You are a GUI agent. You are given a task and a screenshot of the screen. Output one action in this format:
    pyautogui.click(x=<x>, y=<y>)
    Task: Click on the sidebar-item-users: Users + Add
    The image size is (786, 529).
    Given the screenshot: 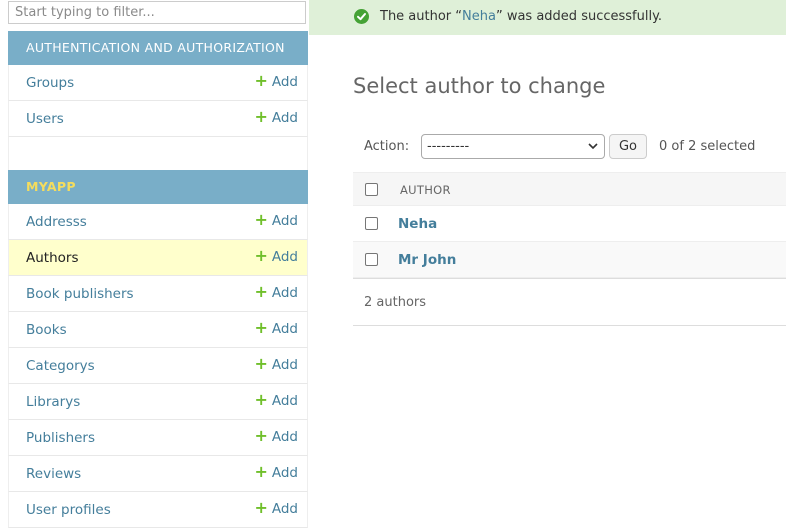 What is the action you would take?
    pyautogui.click(x=158, y=119)
    